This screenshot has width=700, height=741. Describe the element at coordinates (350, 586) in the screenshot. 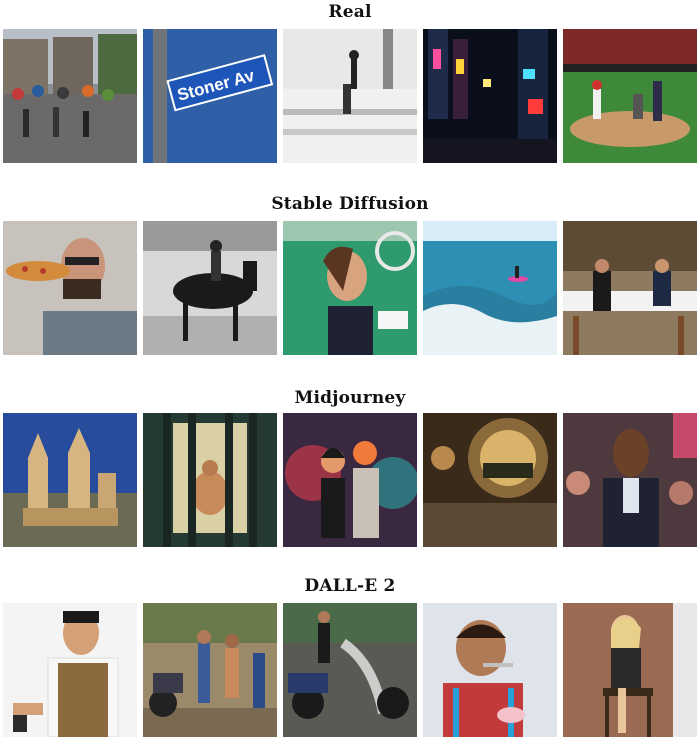

I see `section-title-dalle2: DALL-E 2` at that location.